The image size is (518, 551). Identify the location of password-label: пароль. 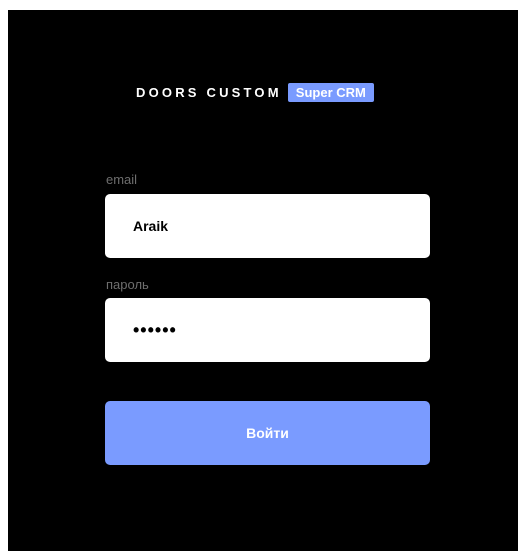
(127, 284).